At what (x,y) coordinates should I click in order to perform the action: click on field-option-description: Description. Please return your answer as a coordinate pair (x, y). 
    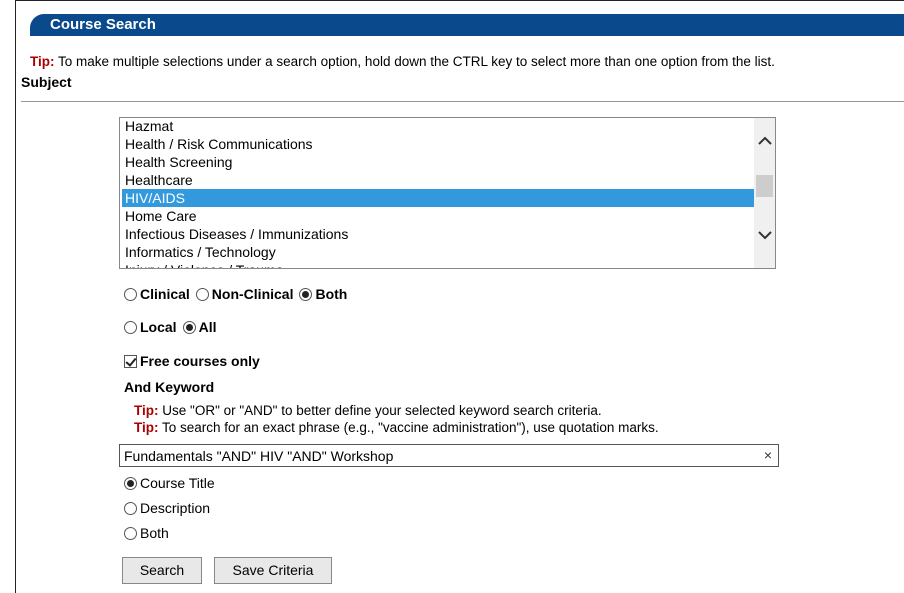
    Looking at the image, I should click on (167, 508).